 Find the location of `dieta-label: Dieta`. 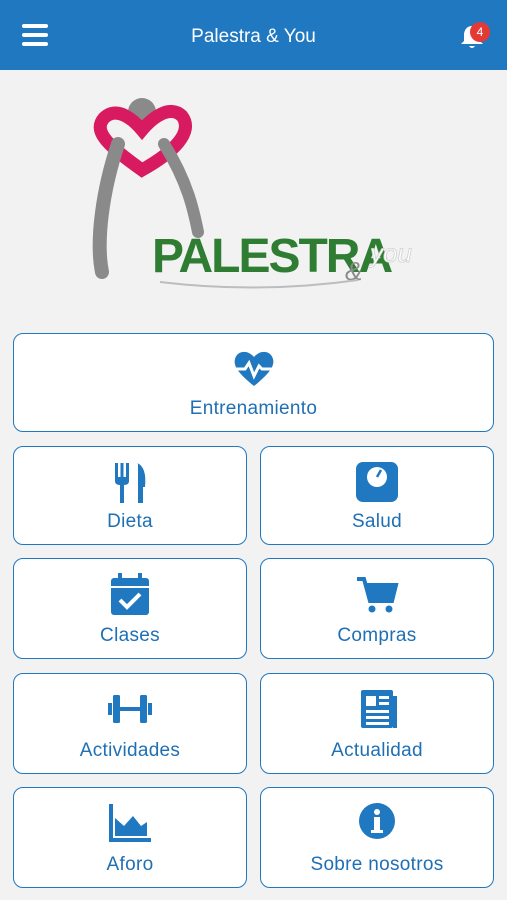

dieta-label: Dieta is located at coordinates (130, 521).